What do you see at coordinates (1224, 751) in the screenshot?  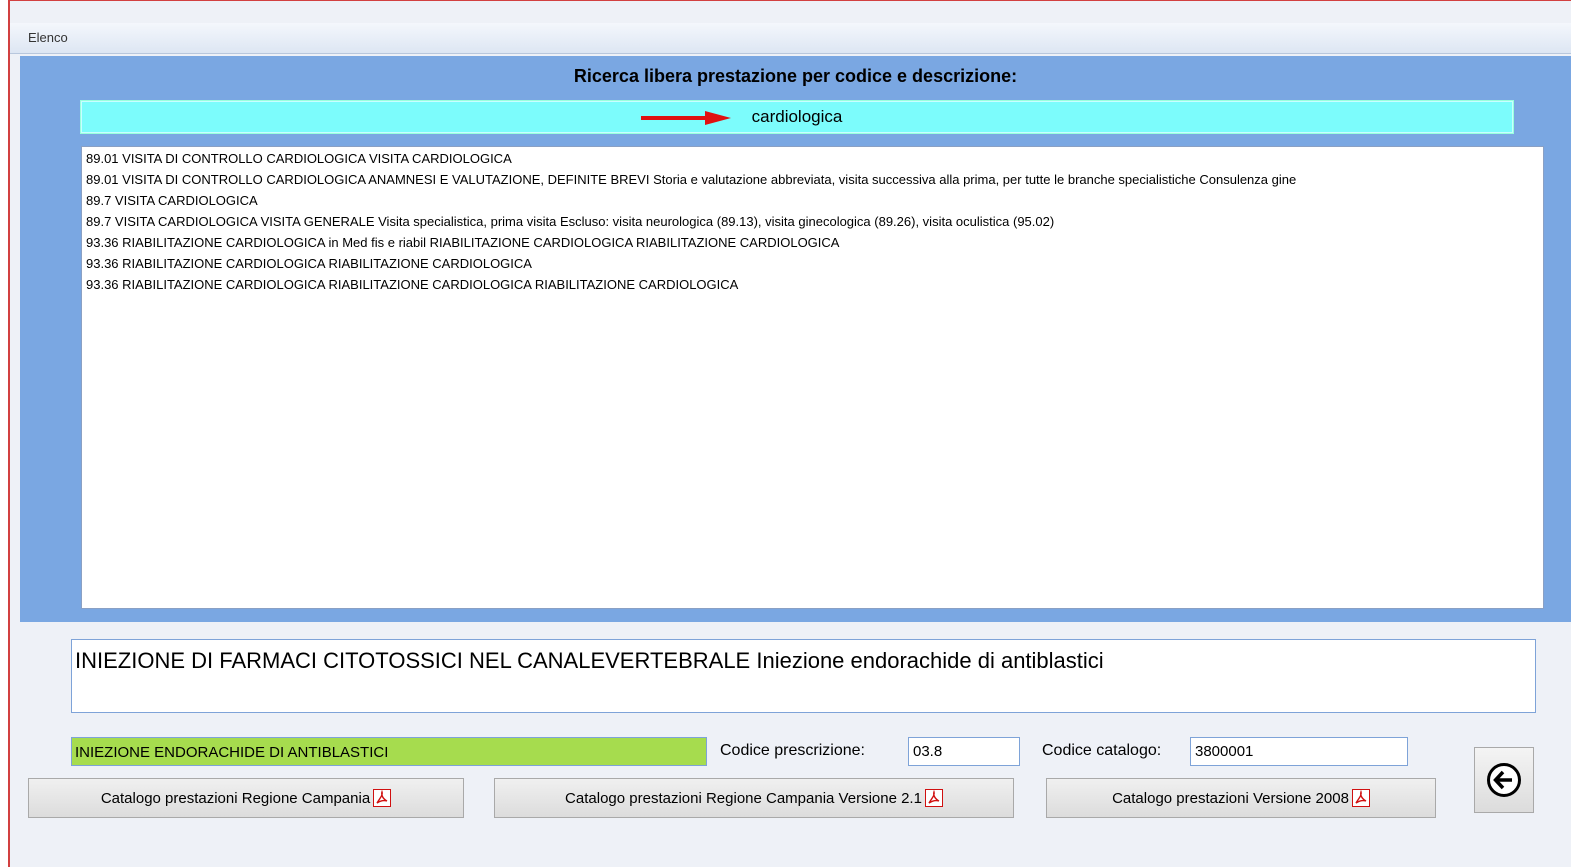 I see `codice-catalogo-value: 3800001` at bounding box center [1224, 751].